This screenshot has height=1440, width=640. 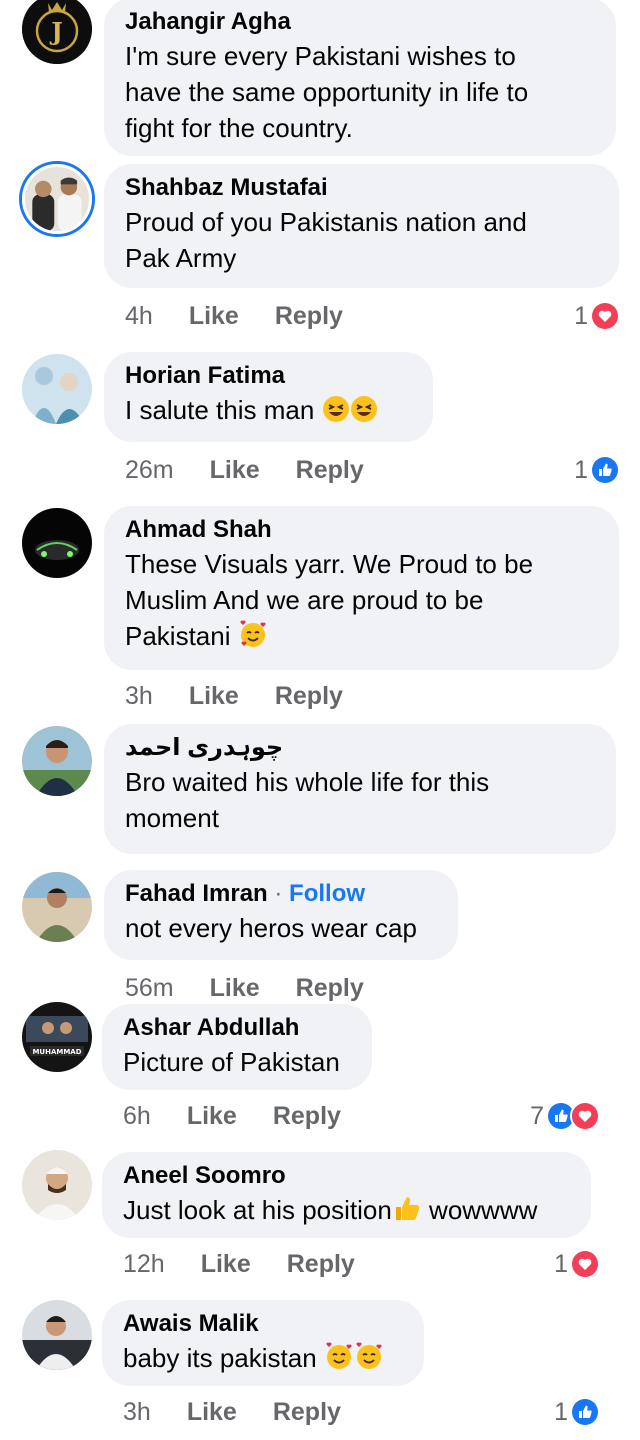 What do you see at coordinates (231, 1062) in the screenshot?
I see `comment-text-line: Picture of Pakistan` at bounding box center [231, 1062].